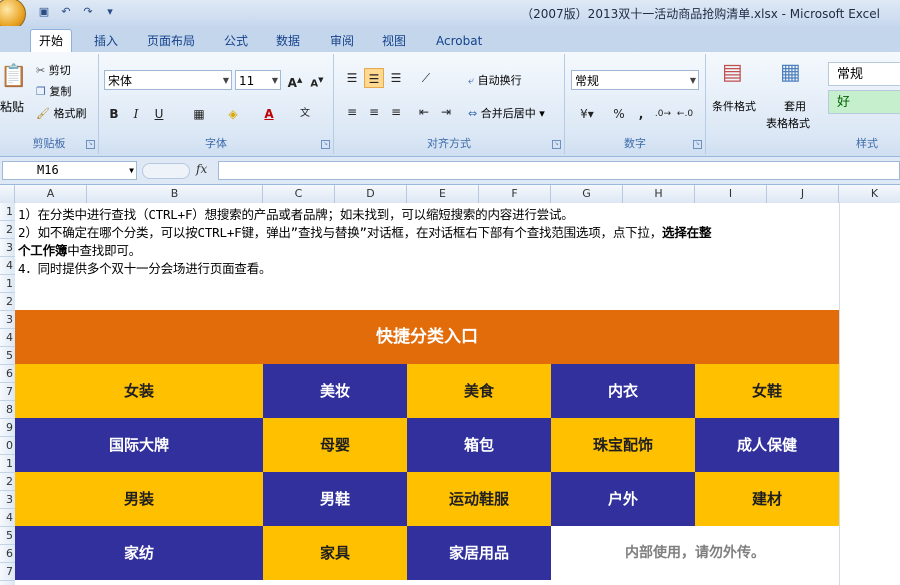 The height and width of the screenshot is (585, 900). Describe the element at coordinates (767, 445) in the screenshot. I see `category-cell: 成人保健` at that location.